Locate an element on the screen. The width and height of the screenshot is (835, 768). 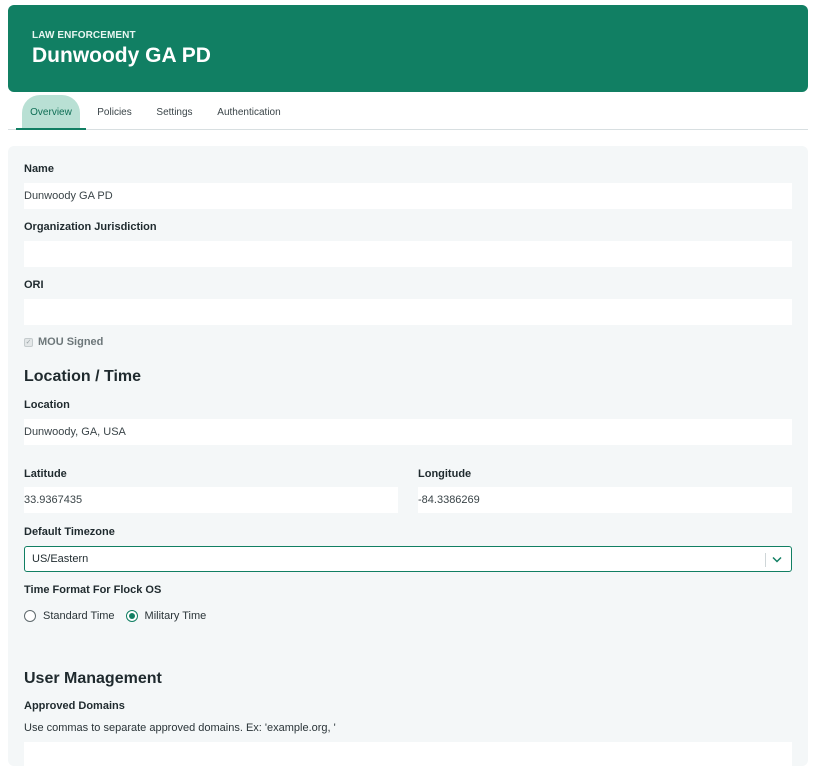
jurisdiction-label: Organization Jurisdiction is located at coordinates (90, 227).